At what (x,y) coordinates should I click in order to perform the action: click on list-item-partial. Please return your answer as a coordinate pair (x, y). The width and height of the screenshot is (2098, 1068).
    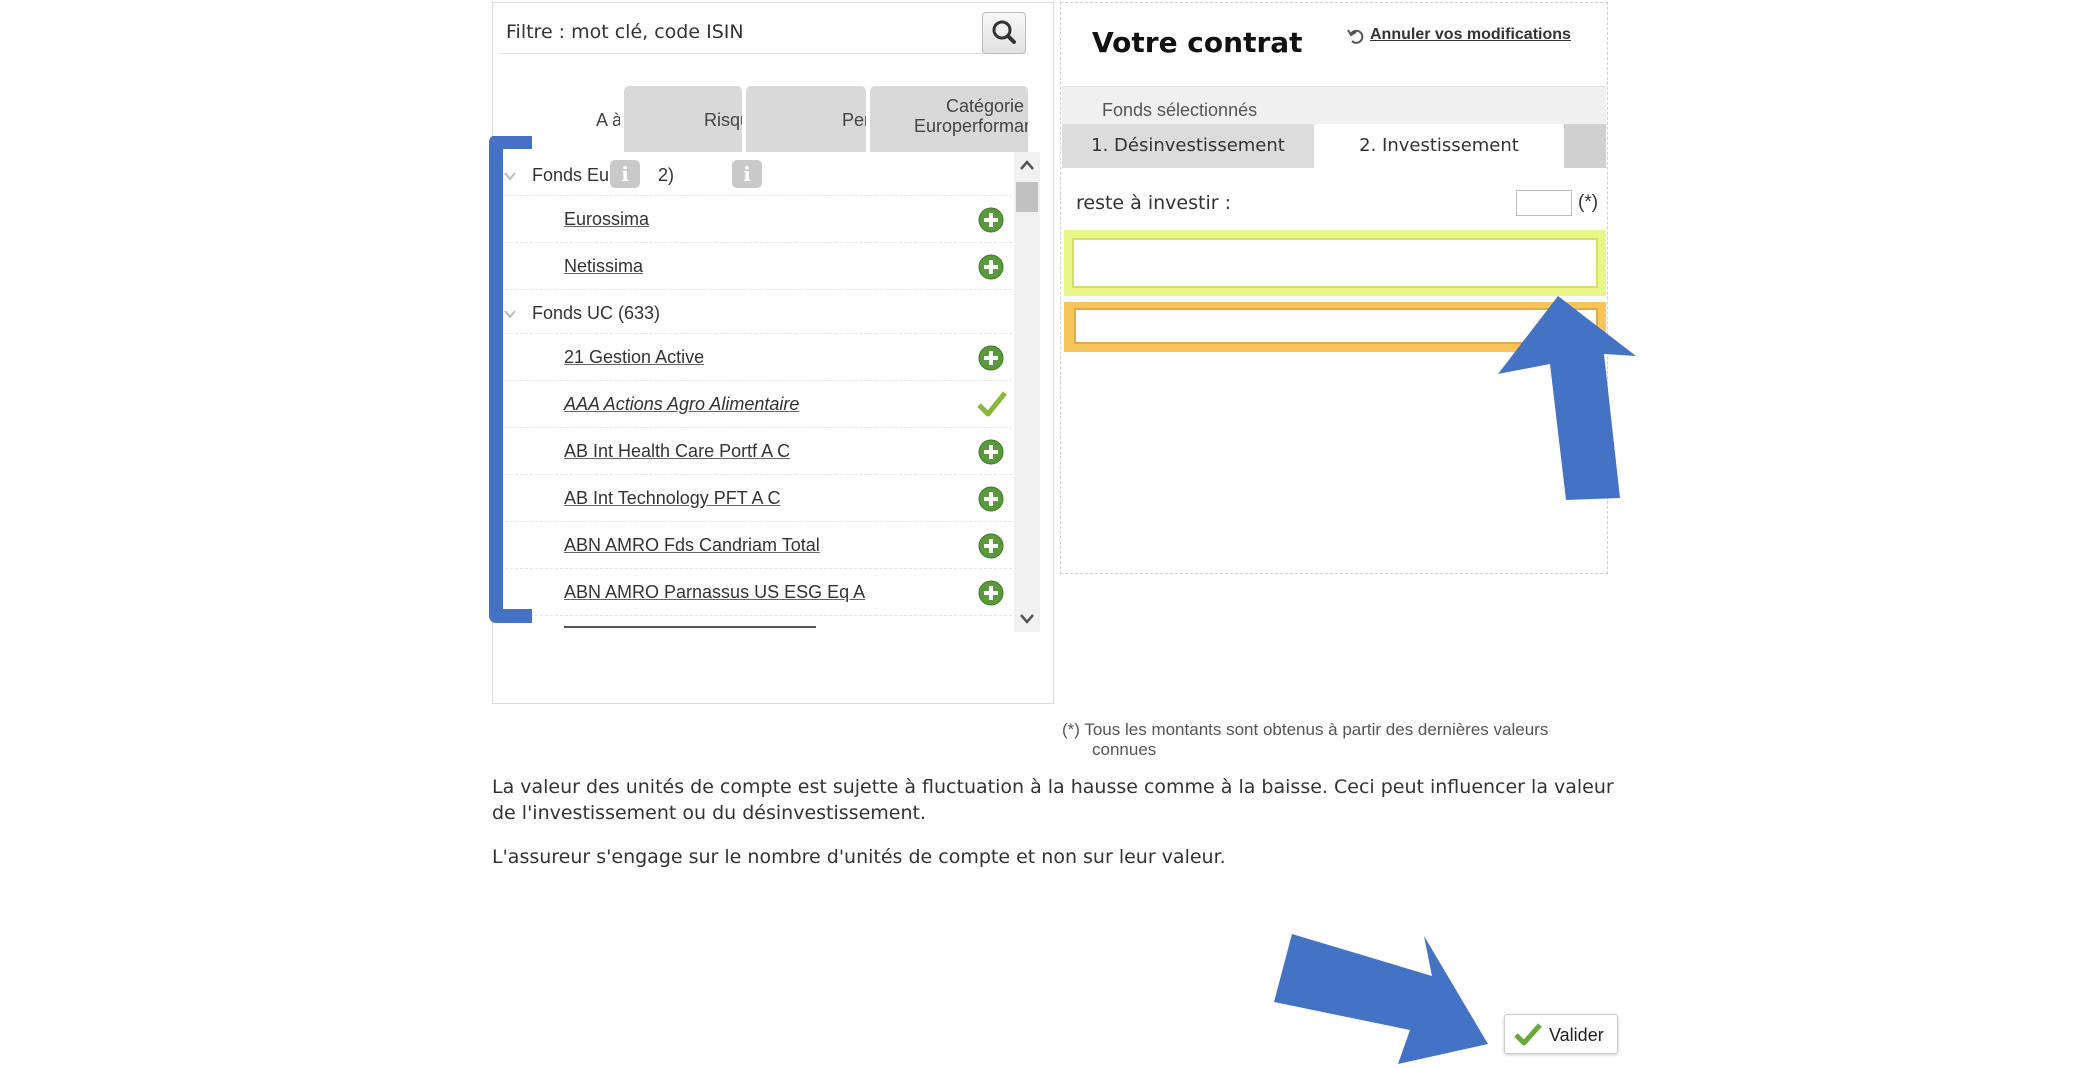
    Looking at the image, I should click on (690, 627).